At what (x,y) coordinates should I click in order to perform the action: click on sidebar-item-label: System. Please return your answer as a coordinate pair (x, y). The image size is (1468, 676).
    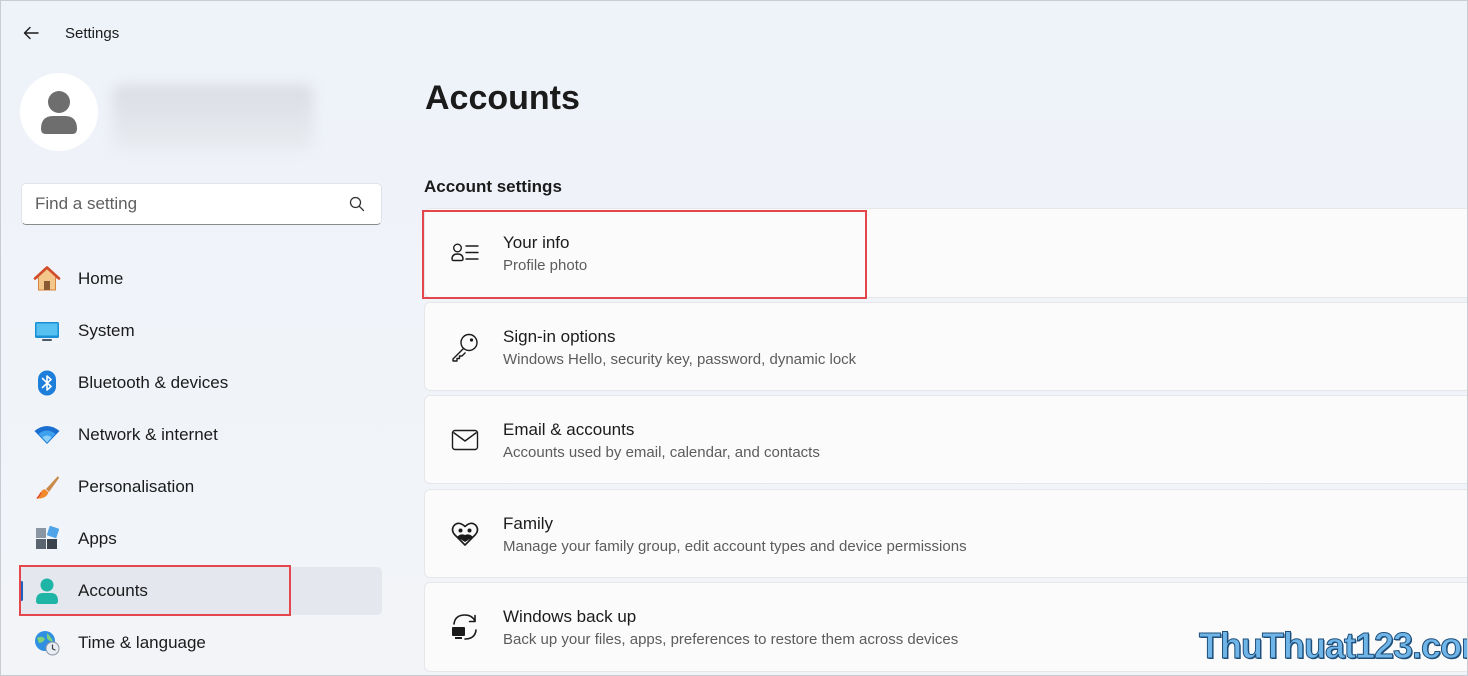
    Looking at the image, I should click on (106, 330).